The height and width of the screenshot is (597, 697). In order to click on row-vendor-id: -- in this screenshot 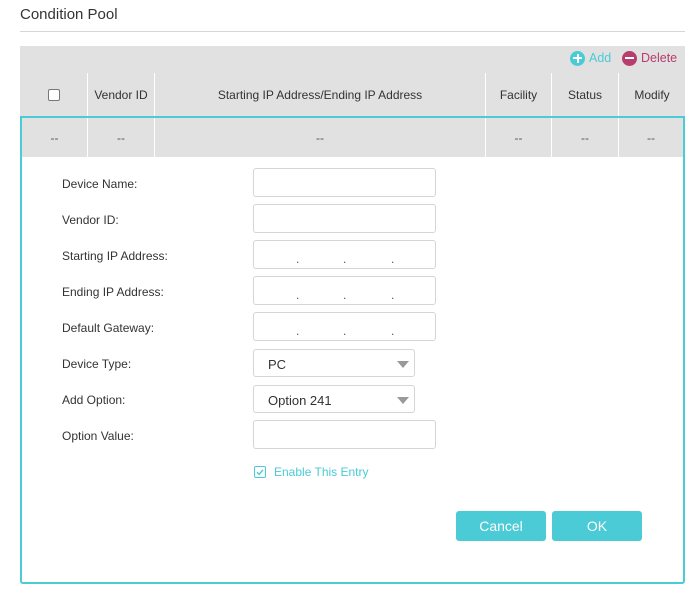, I will do `click(121, 137)`.